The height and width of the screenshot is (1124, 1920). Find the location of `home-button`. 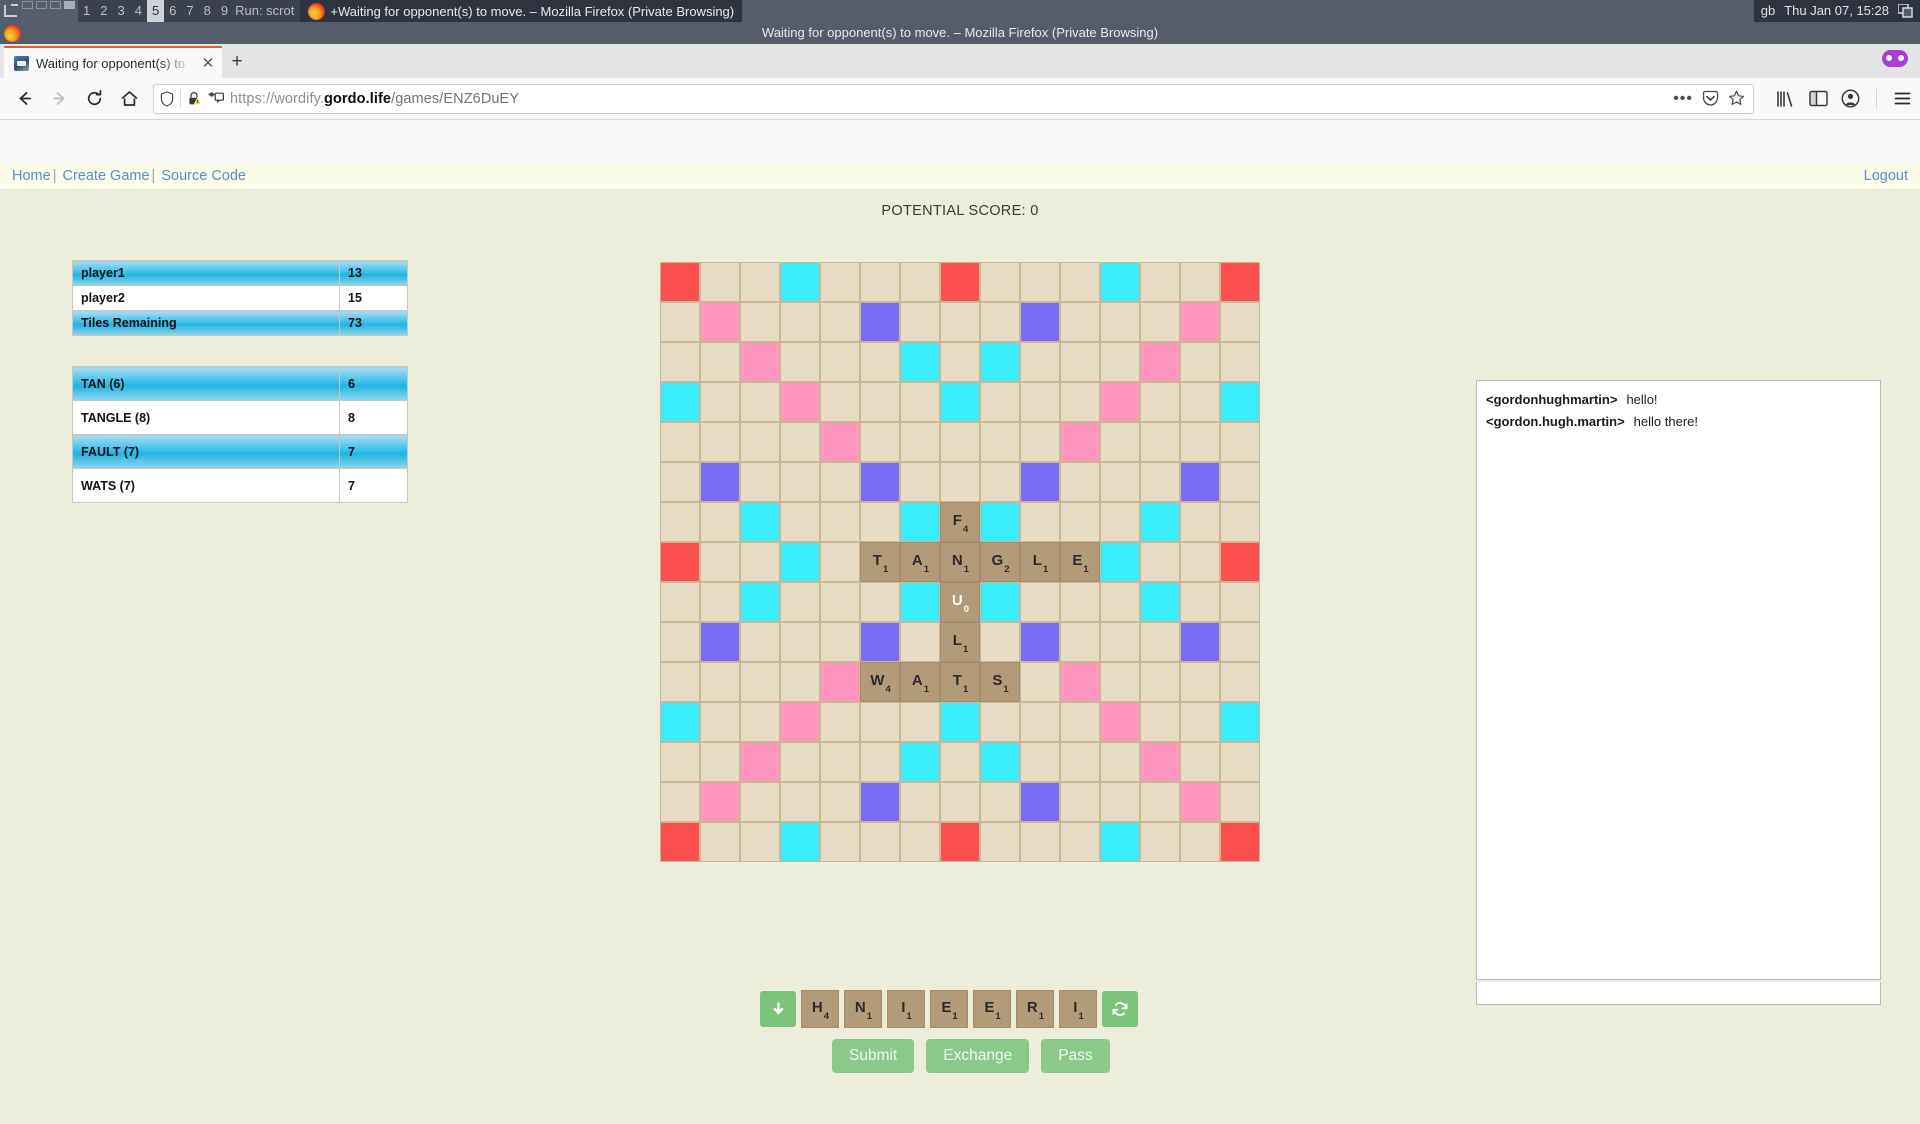

home-button is located at coordinates (129, 99).